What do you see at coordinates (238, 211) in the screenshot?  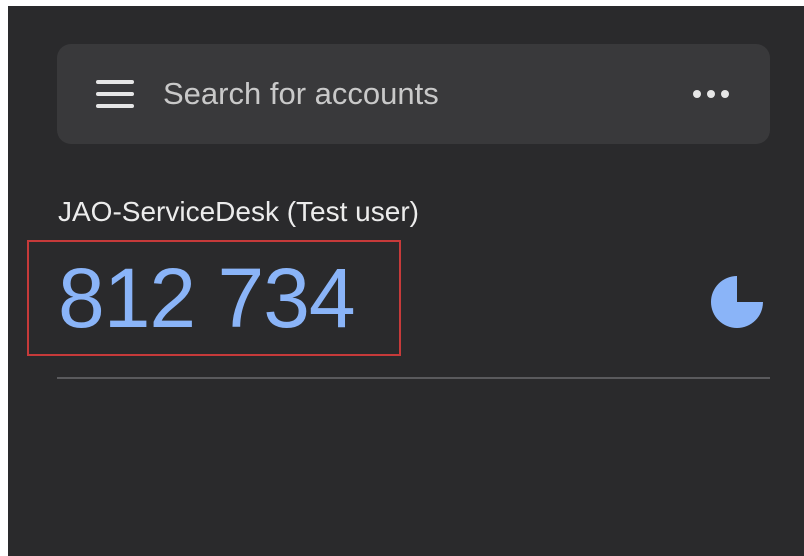 I see `account-name: JAO-ServiceDesk (Test user)` at bounding box center [238, 211].